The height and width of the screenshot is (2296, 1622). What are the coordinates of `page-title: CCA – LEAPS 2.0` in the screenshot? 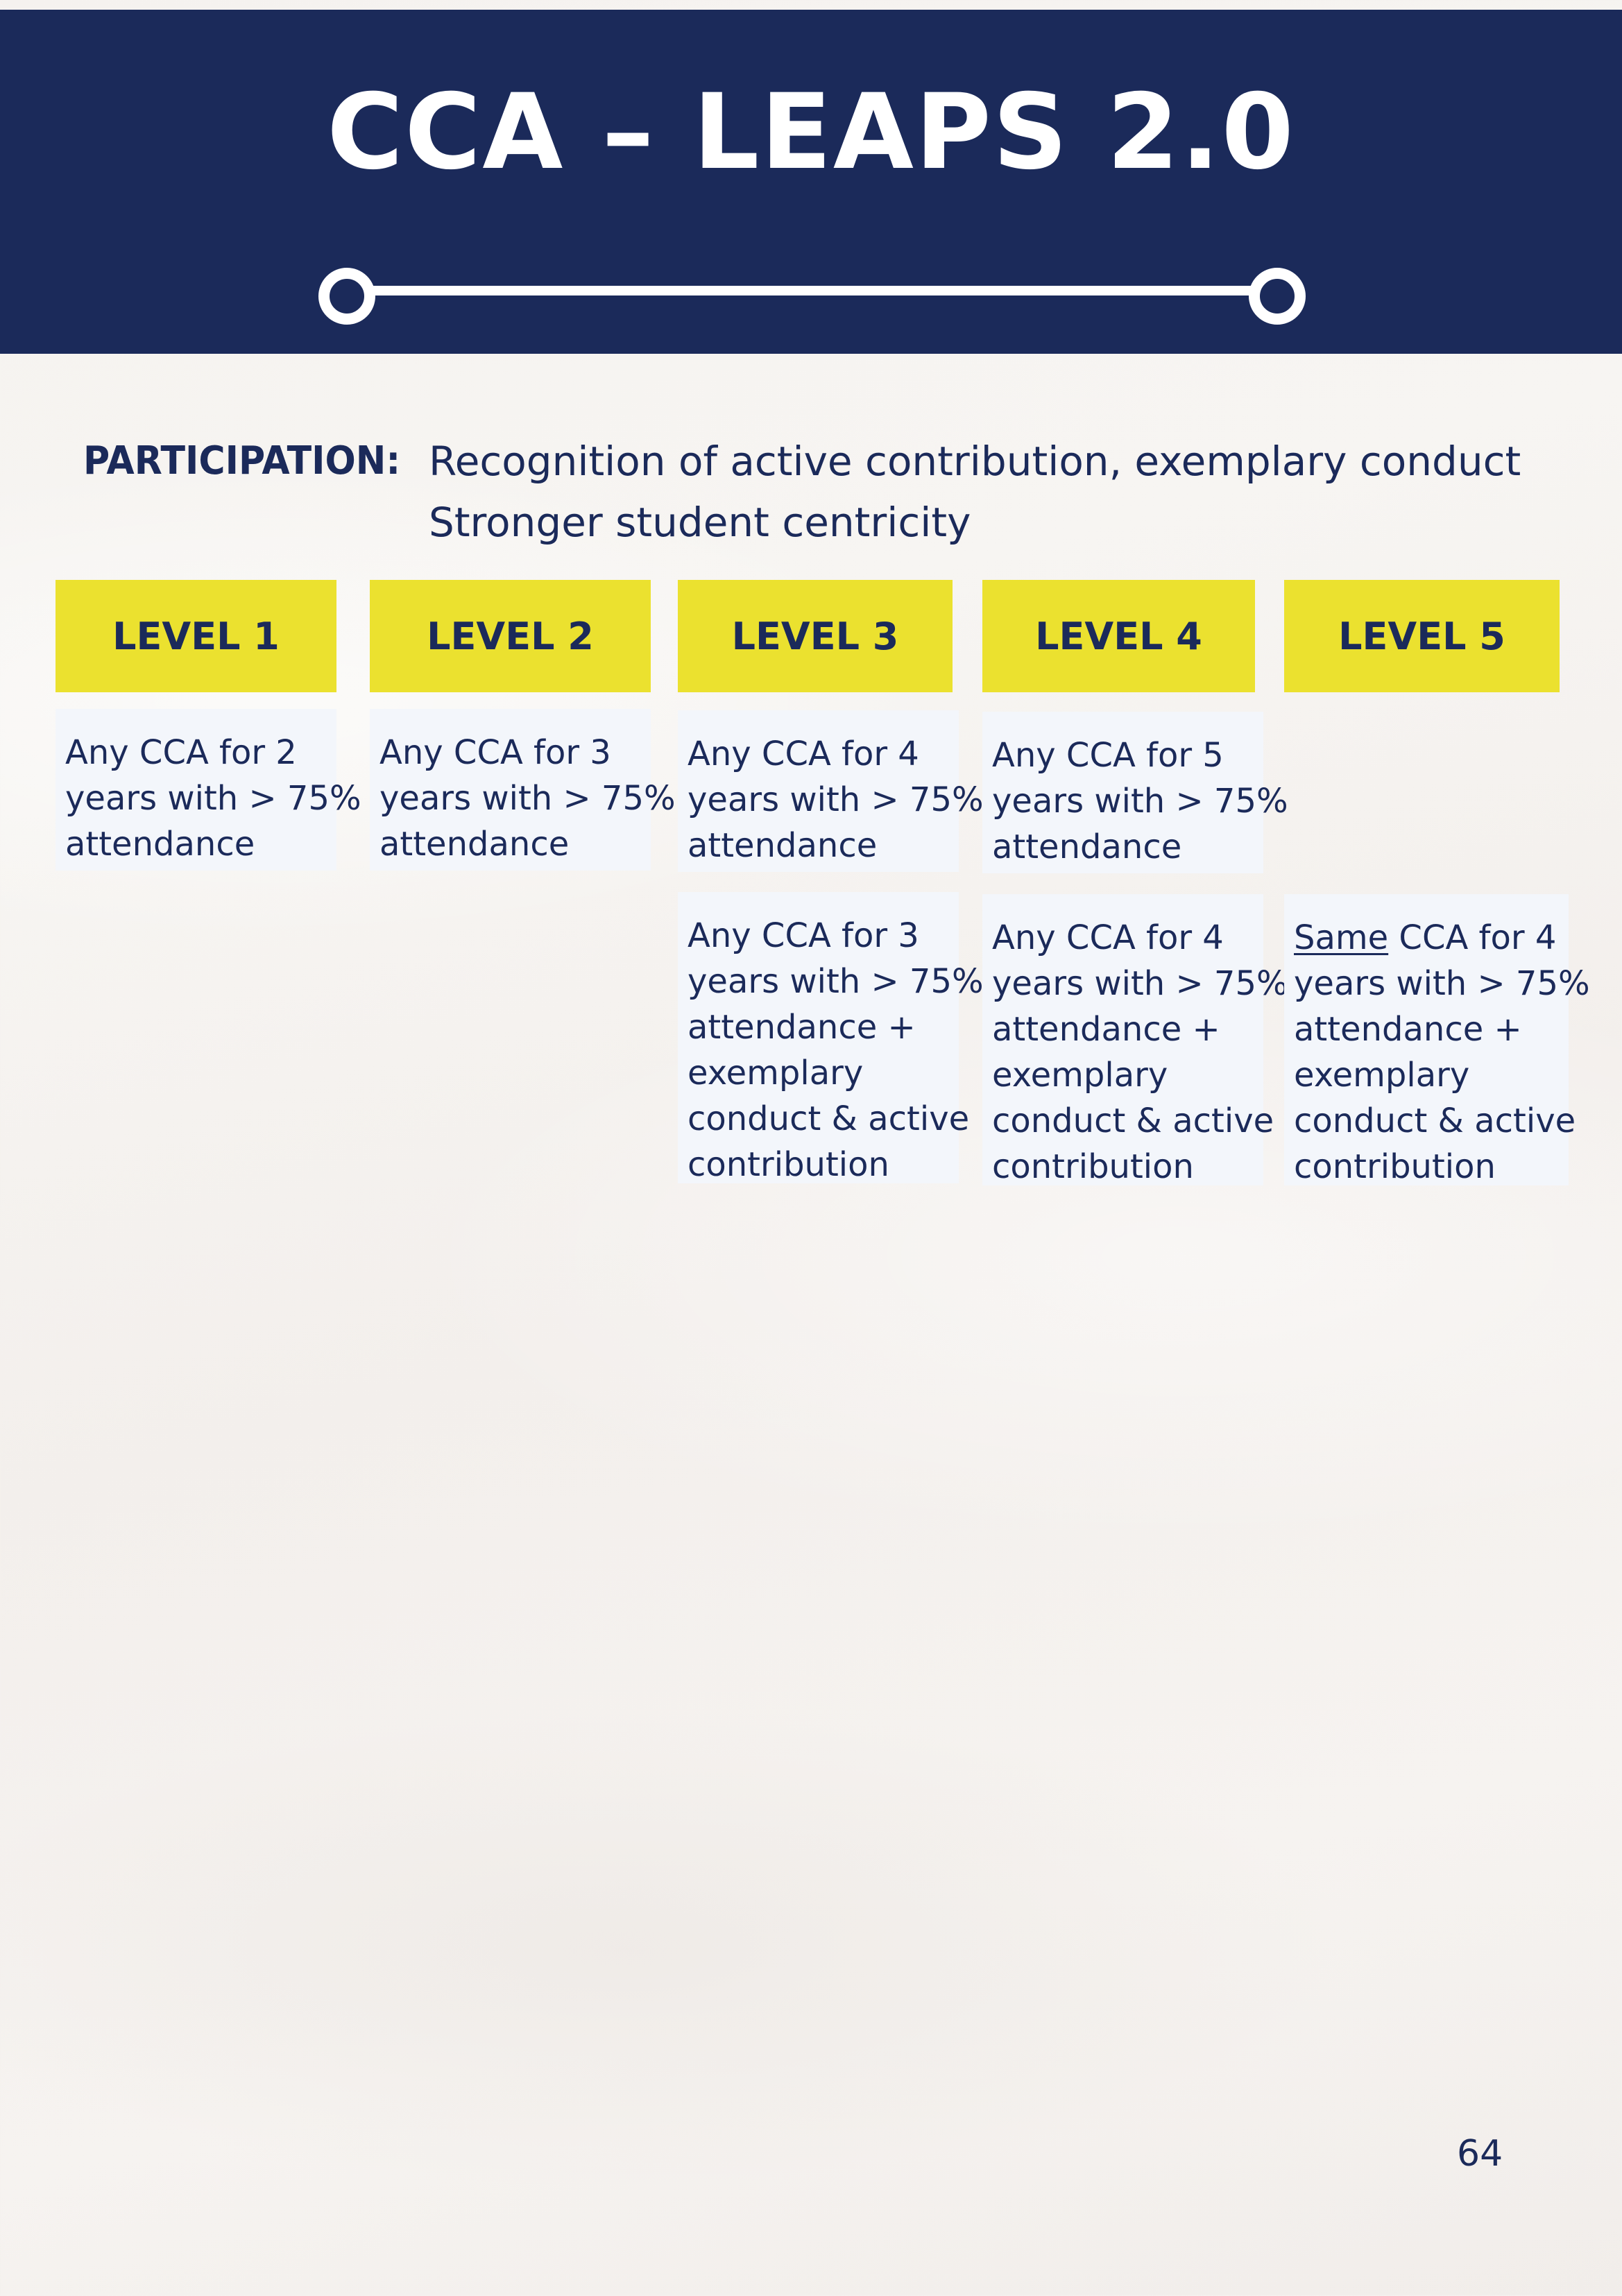 It's located at (811, 132).